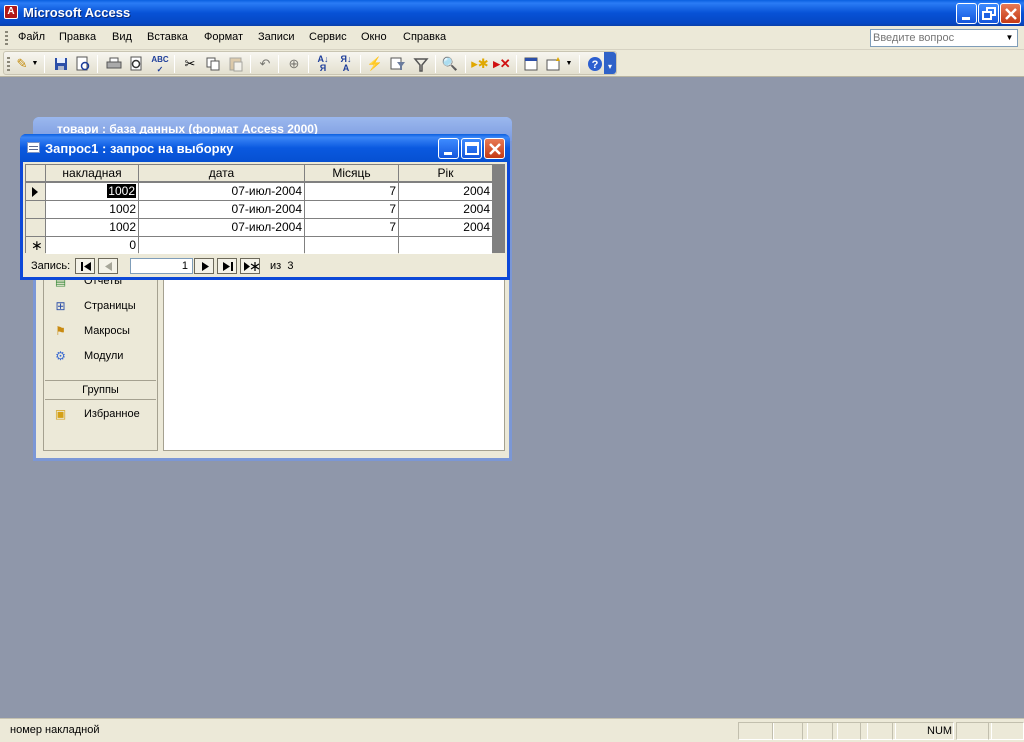 This screenshot has width=1024, height=742. Describe the element at coordinates (35, 64) in the screenshot. I see `view-dropdown-icon: ▼` at that location.